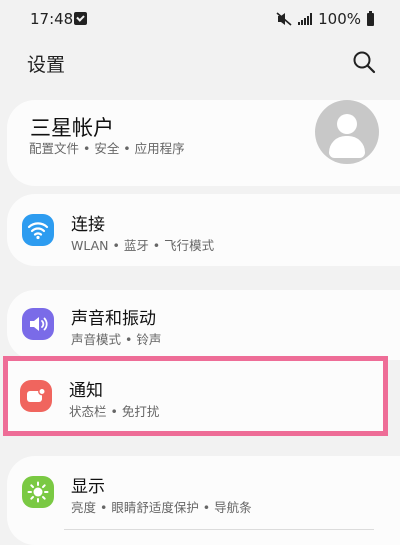 Image resolution: width=400 pixels, height=545 pixels. Describe the element at coordinates (107, 148) in the screenshot. I see `account-subtitle: 配置文件 • 安全 • 应用程序` at that location.